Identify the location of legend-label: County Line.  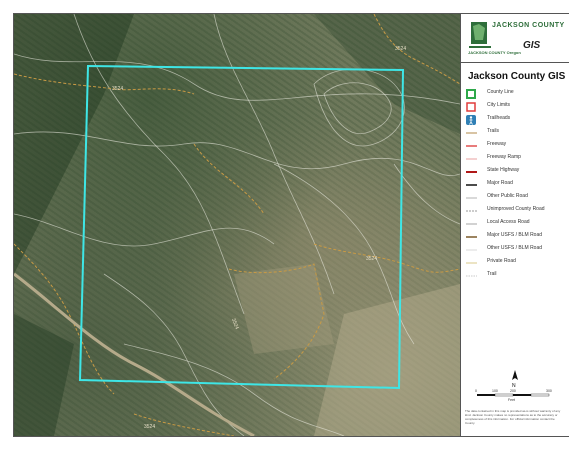
(500, 92).